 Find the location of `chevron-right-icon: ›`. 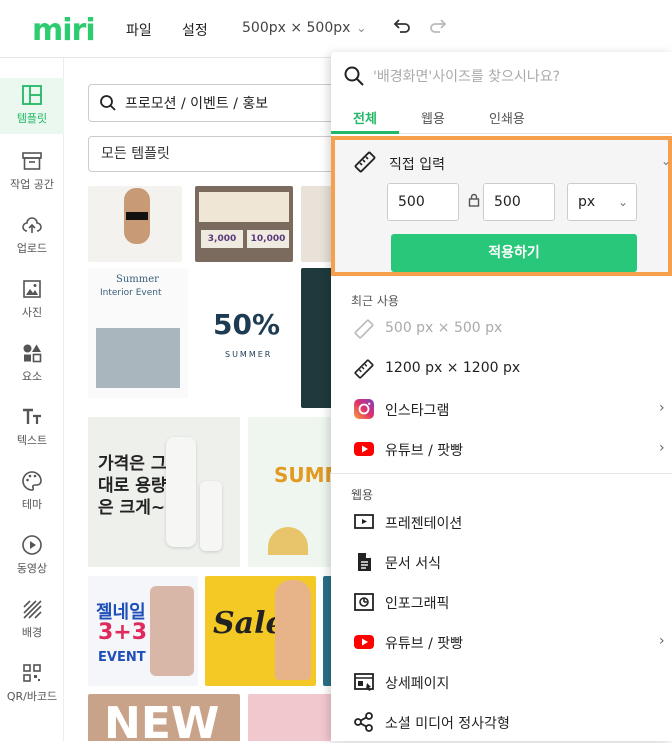

chevron-right-icon: › is located at coordinates (662, 448).